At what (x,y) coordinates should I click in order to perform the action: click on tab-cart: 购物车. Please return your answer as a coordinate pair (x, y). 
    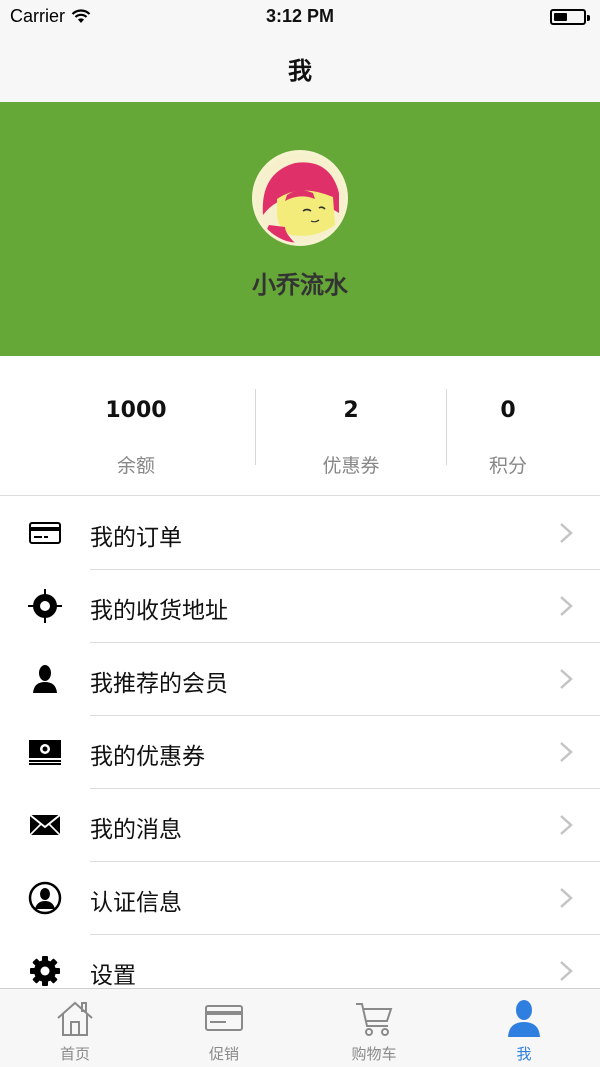
    Looking at the image, I should click on (374, 1028).